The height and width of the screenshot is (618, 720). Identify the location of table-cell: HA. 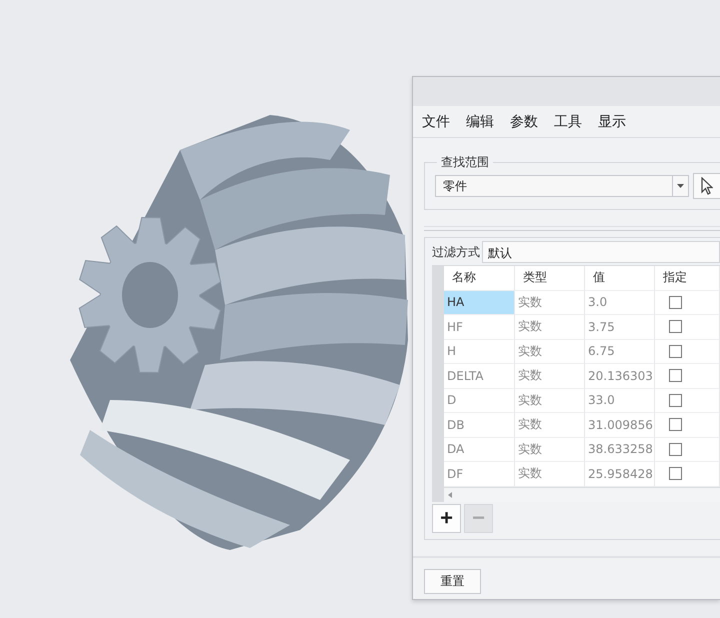
(479, 302).